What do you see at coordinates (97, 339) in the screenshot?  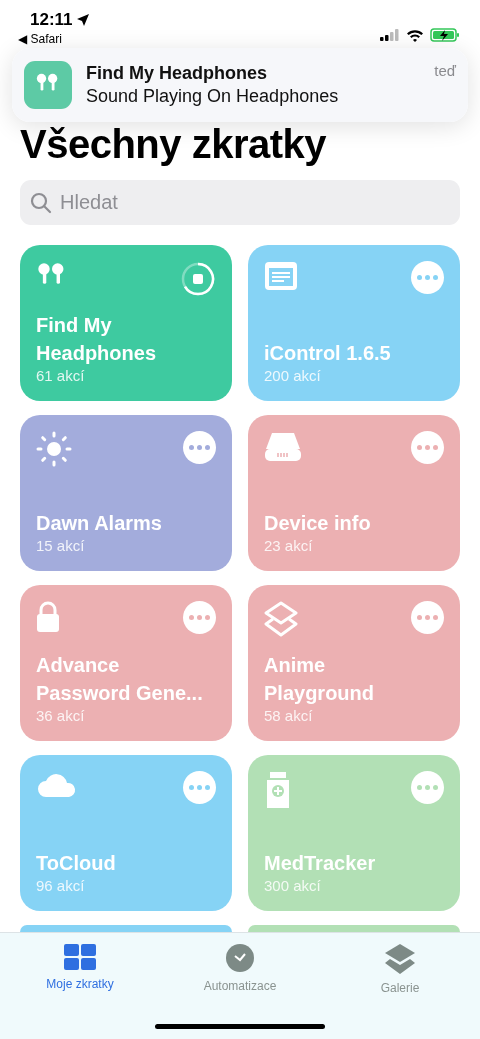 I see `shortcut-name: Find My Headphones` at bounding box center [97, 339].